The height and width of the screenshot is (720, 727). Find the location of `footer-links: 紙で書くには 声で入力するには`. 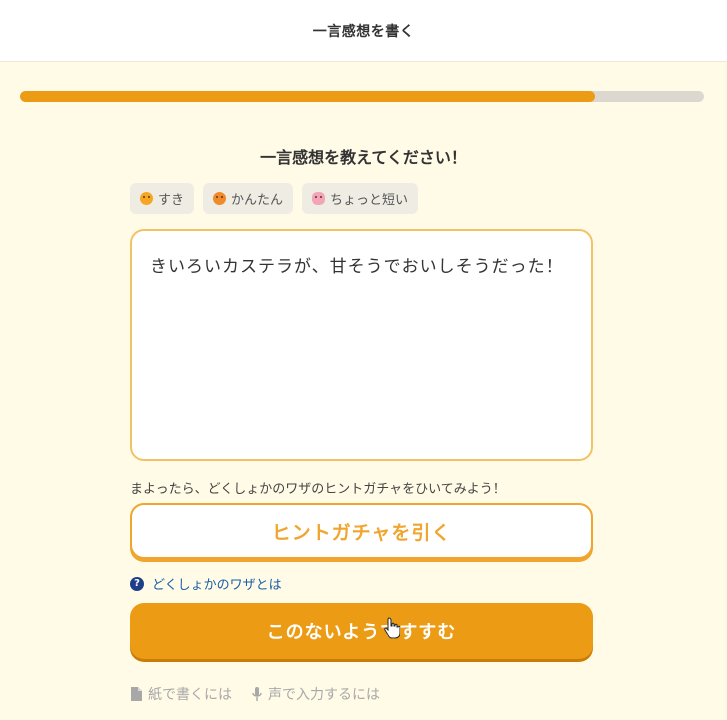

footer-links: 紙で書くには 声で入力するには is located at coordinates (255, 694).